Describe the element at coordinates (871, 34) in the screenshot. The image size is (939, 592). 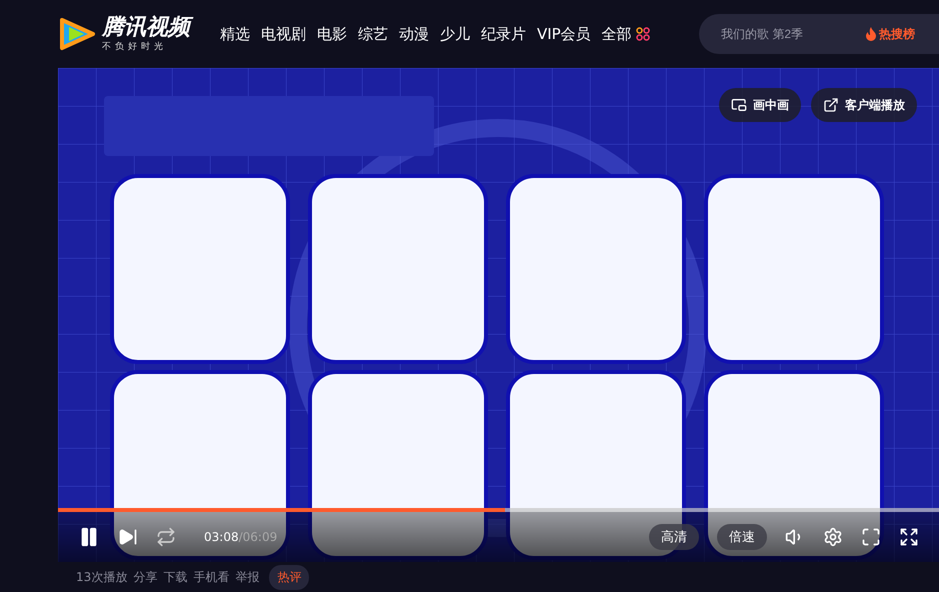
I see `flame-icon` at that location.